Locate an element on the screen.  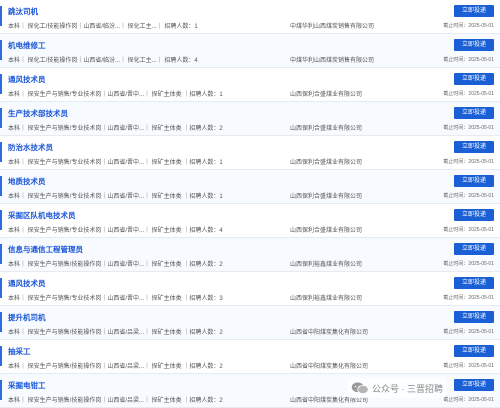
wechat-official-account-icon is located at coordinates (360, 388).